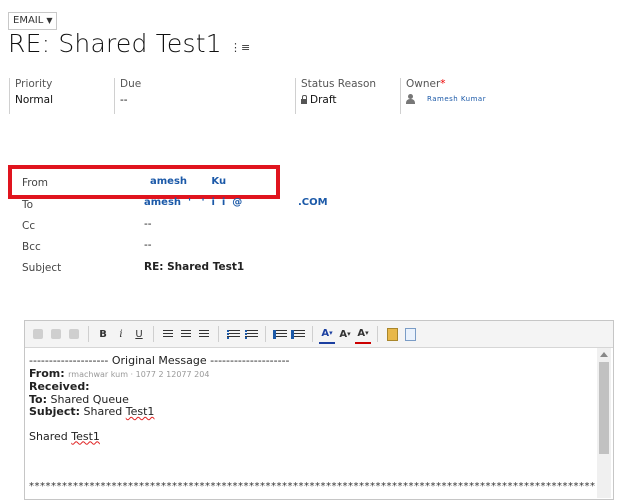  I want to click on font-color-button: A ▾, so click(363, 334).